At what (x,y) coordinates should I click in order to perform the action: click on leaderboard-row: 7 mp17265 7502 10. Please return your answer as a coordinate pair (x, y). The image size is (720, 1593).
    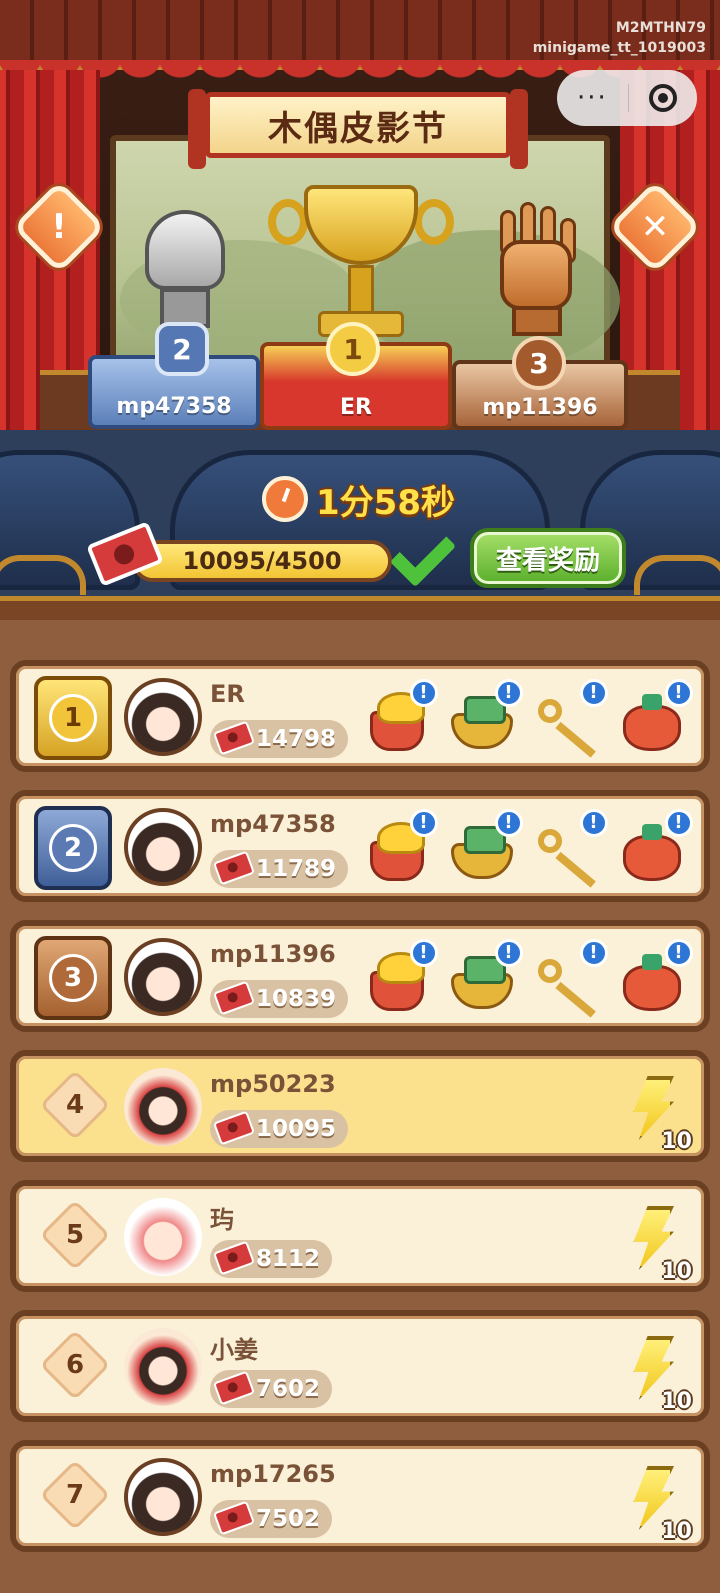
    Looking at the image, I should click on (360, 1496).